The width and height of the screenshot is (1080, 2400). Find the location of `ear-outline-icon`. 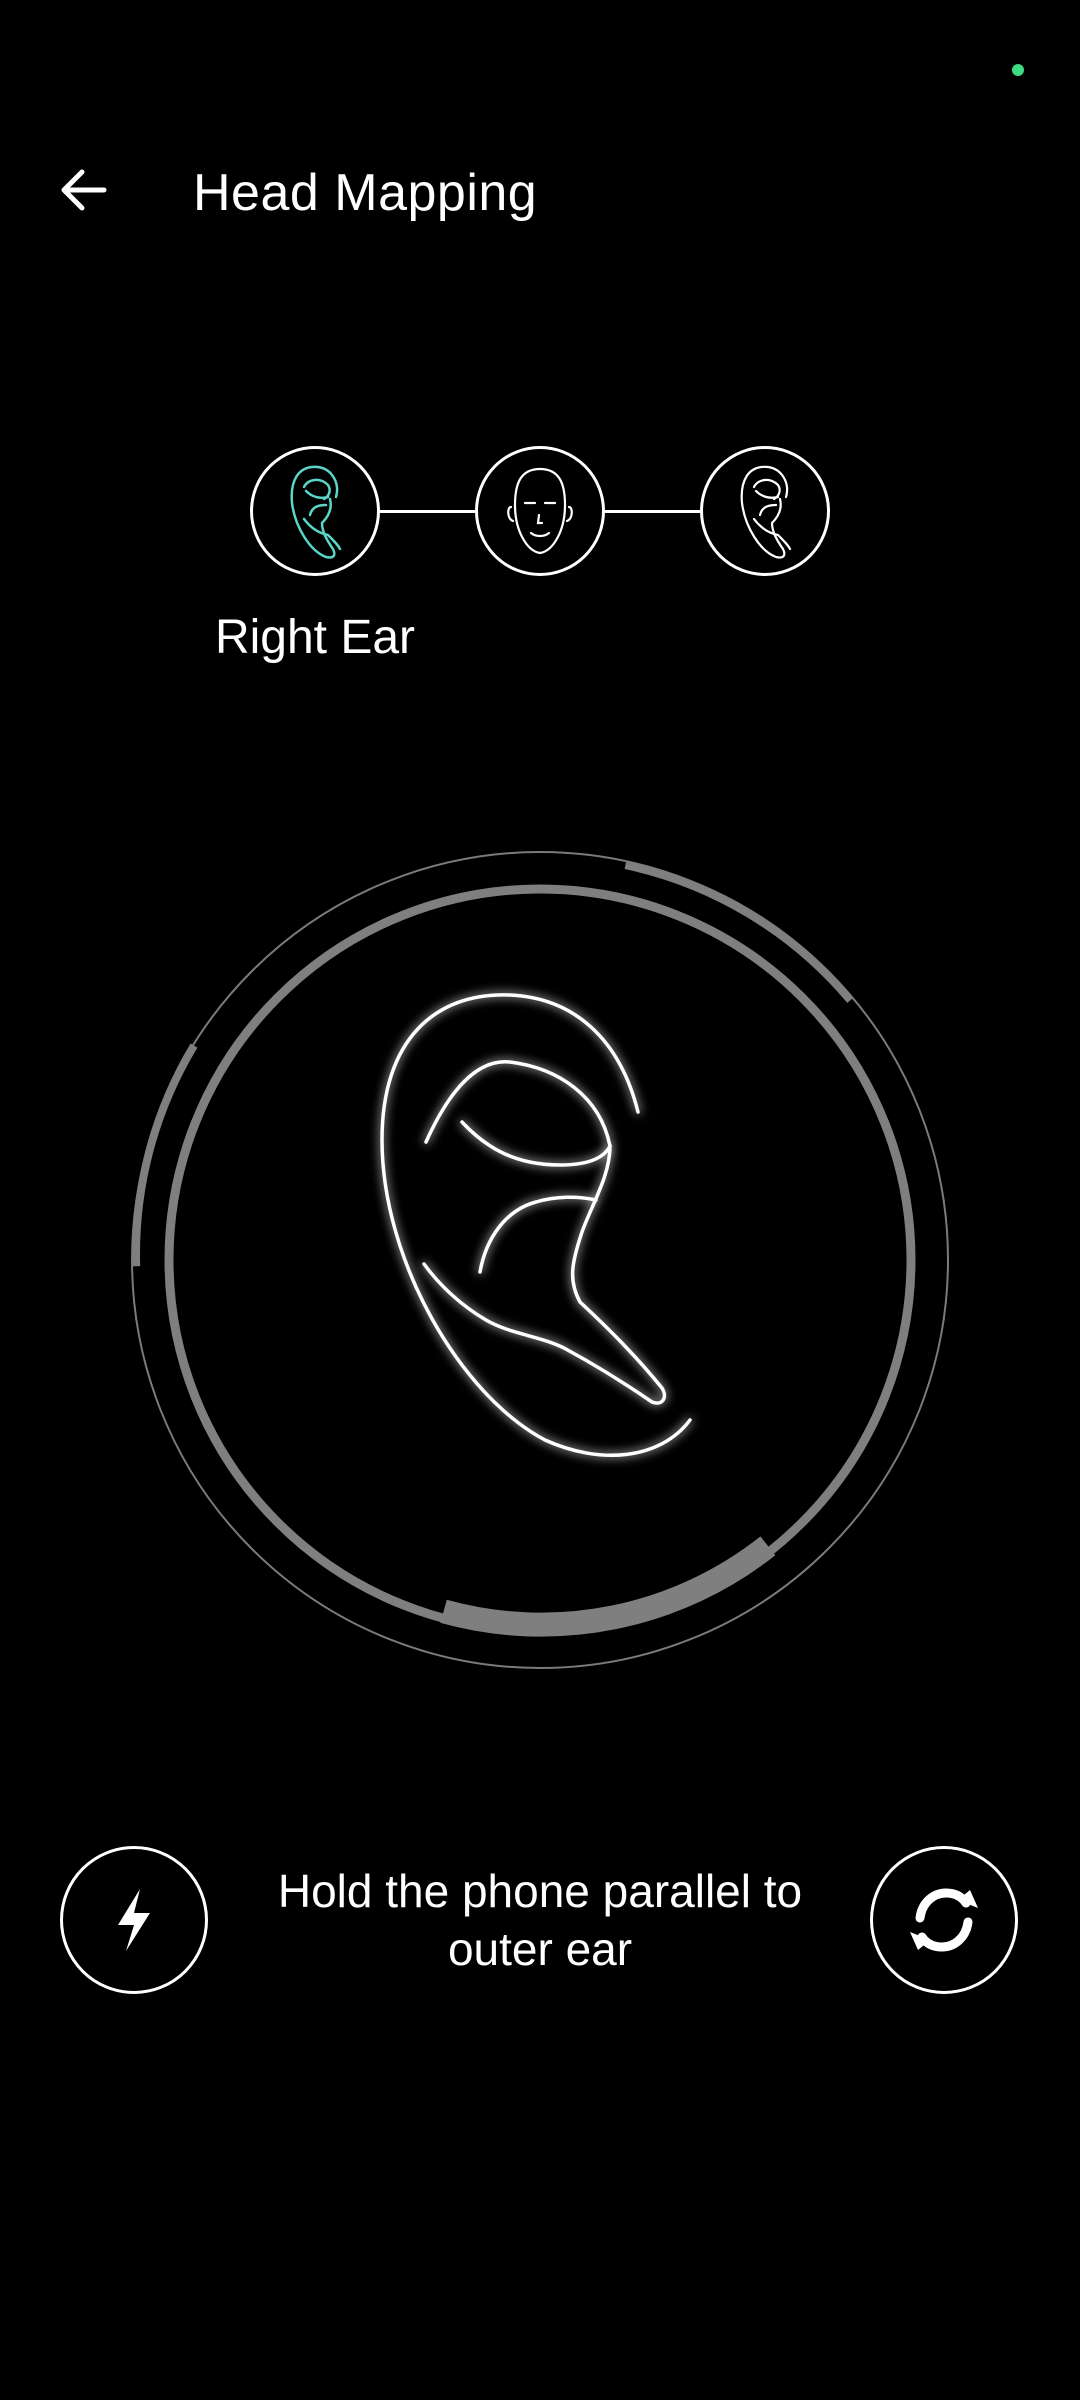

ear-outline-icon is located at coordinates (536, 1225).